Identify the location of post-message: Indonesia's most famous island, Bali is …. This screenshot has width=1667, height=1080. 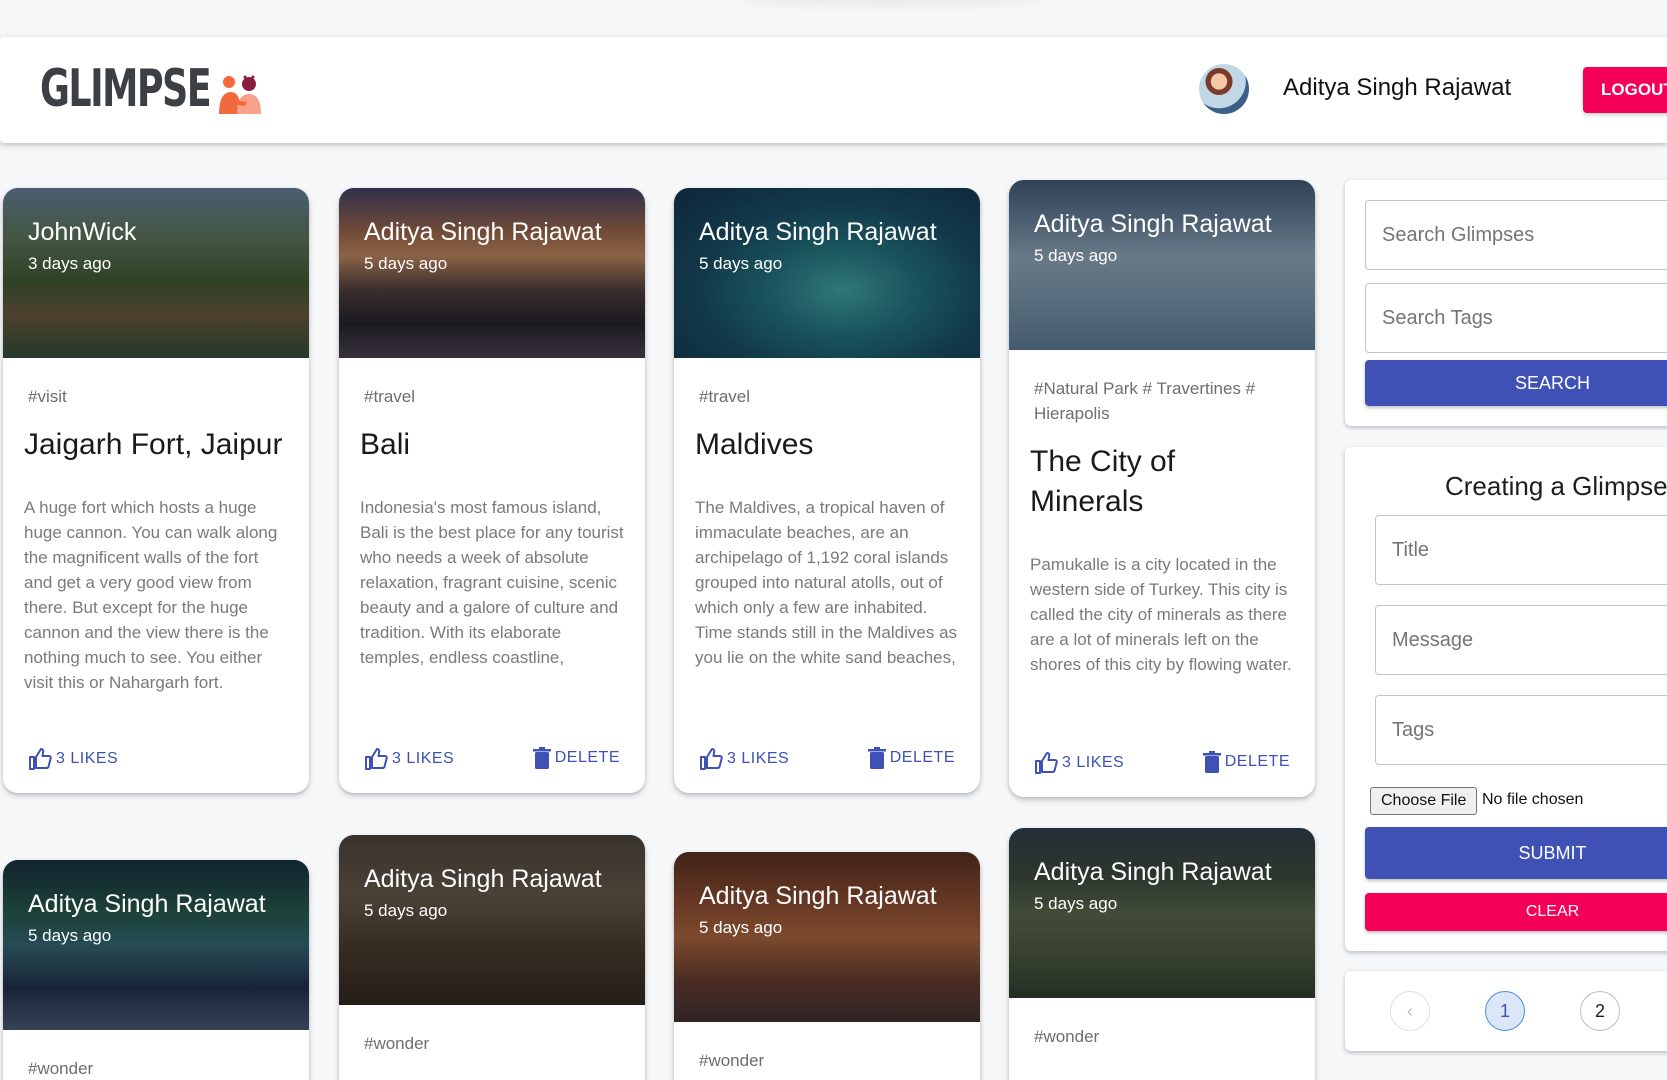
(492, 582).